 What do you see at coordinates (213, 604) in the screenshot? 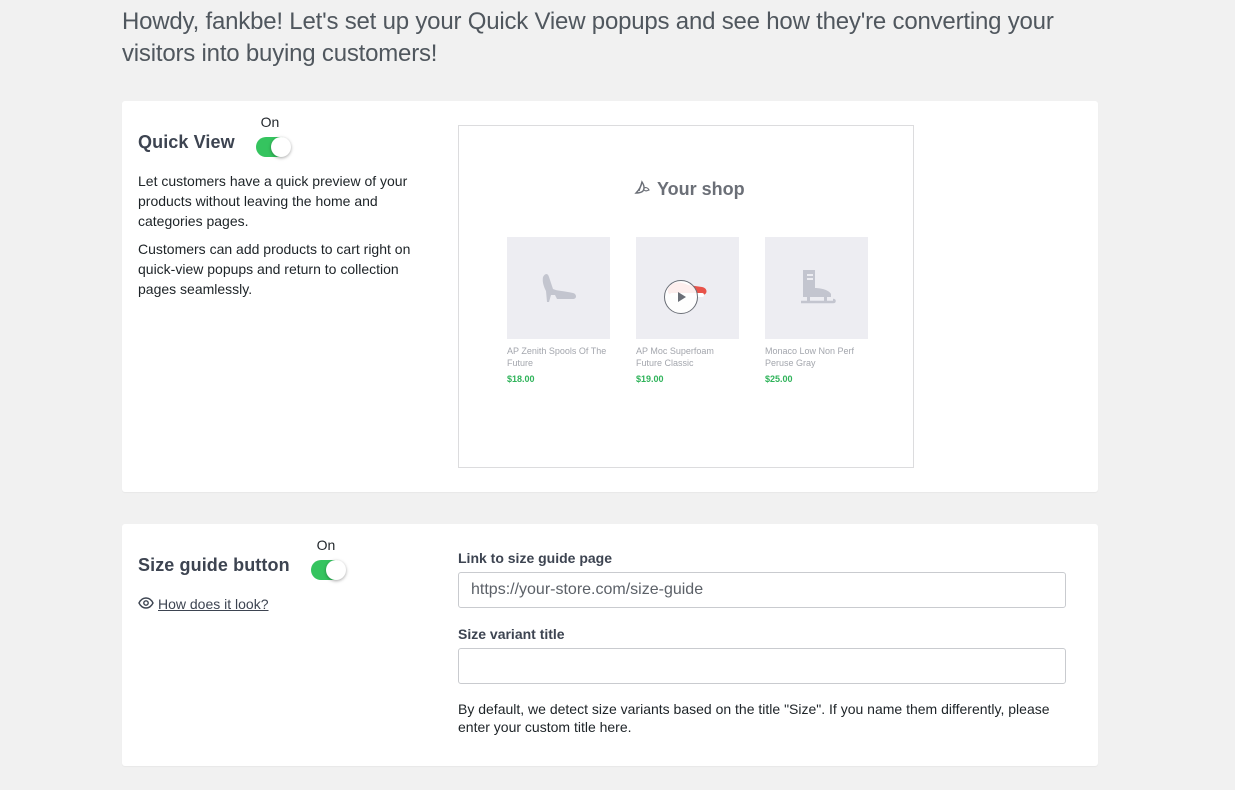
I see `how-does-it-look-text: How does it look?` at bounding box center [213, 604].